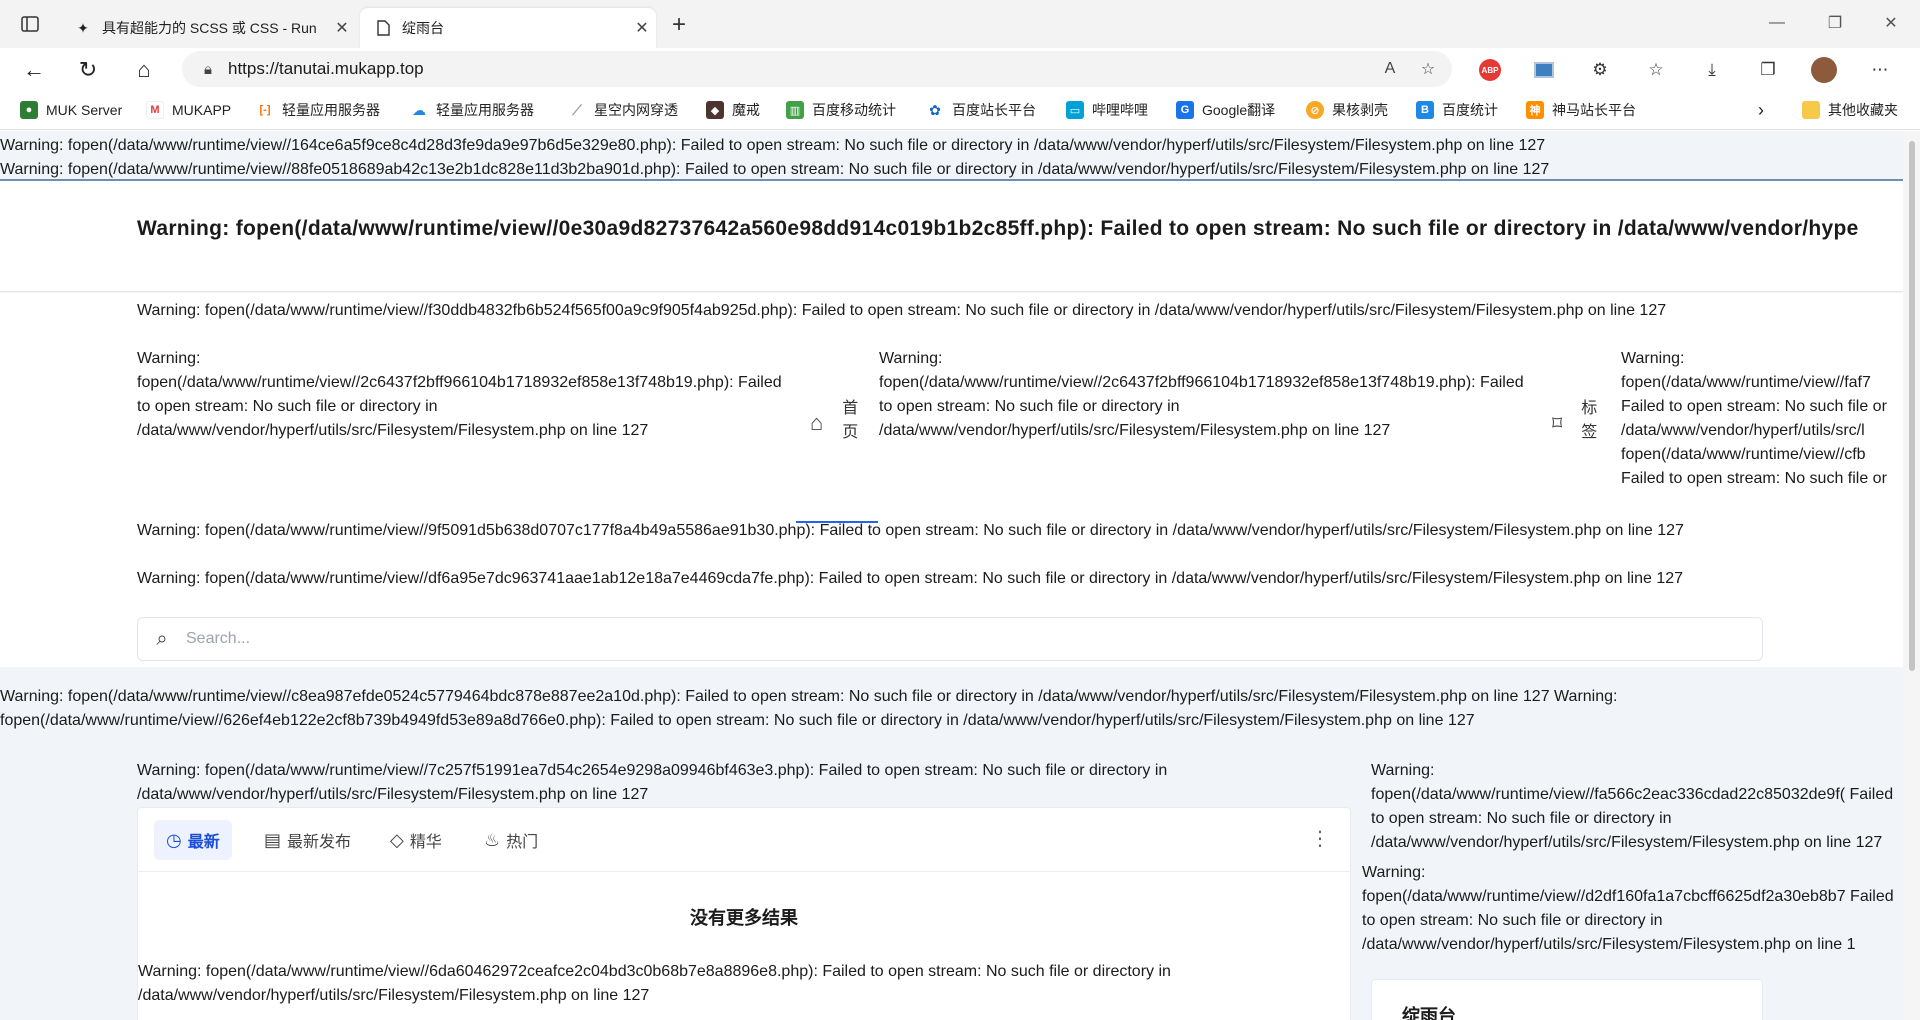 This screenshot has height=1020, width=1920. Describe the element at coordinates (492, 839) in the screenshot. I see `flame-icon: ♨` at that location.